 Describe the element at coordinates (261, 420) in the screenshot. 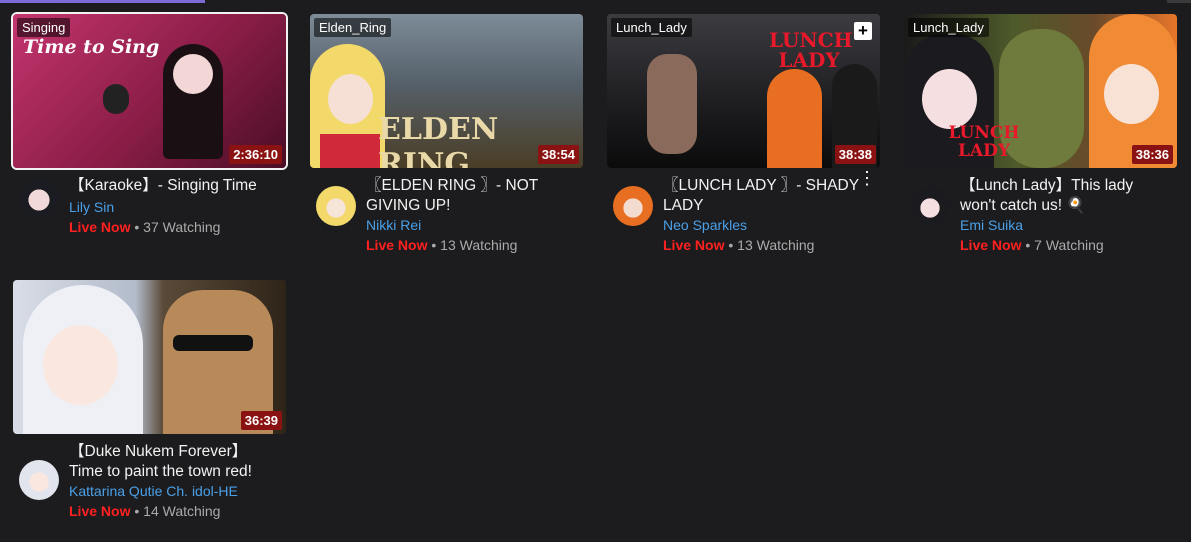

I see `duration-badge: 36:39` at that location.